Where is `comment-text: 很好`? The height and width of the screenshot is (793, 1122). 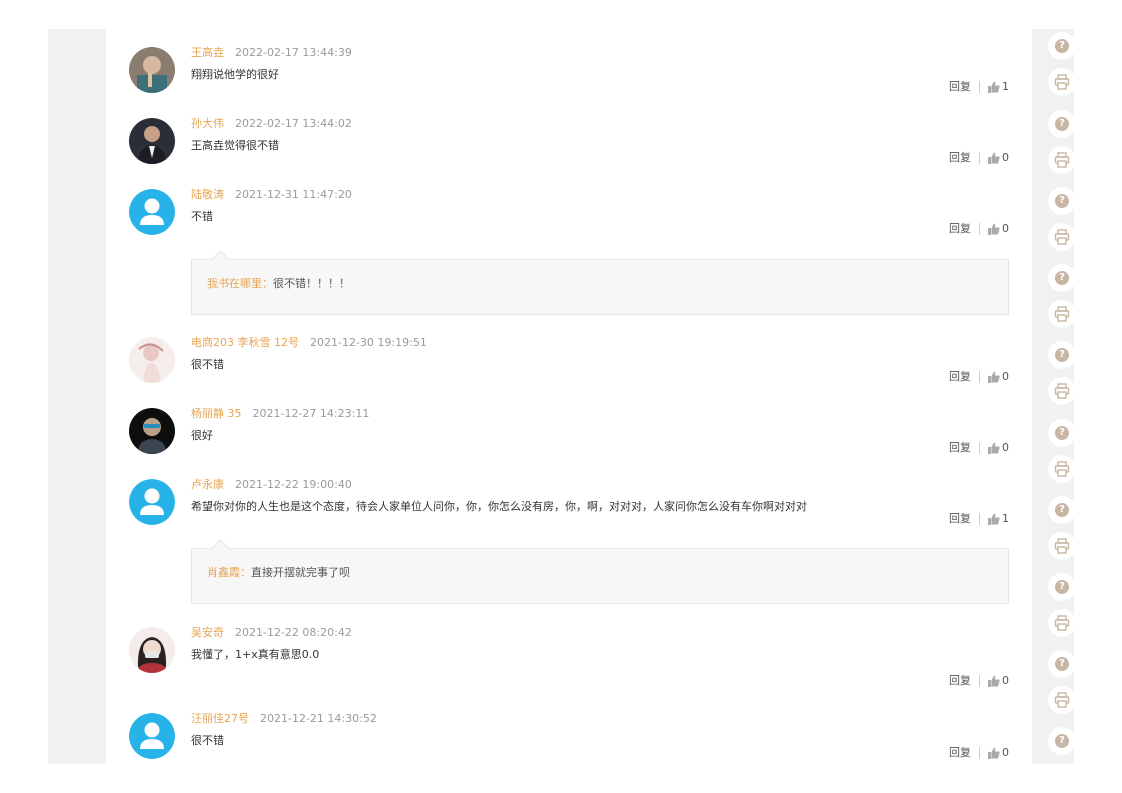 comment-text: 很好 is located at coordinates (202, 435).